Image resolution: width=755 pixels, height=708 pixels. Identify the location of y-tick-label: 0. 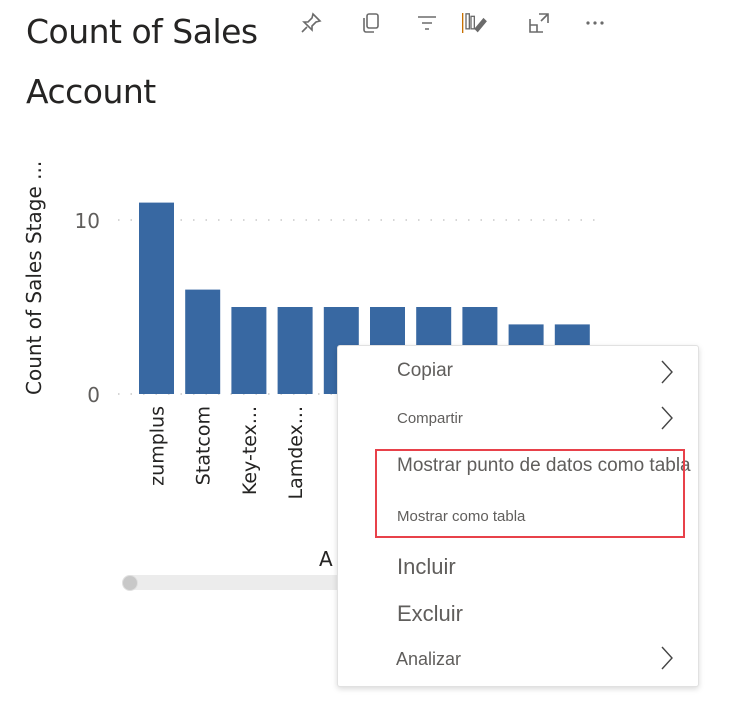
(93, 395).